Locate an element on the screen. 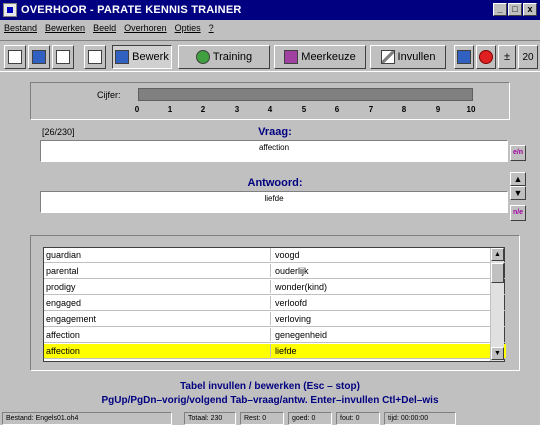  print-button is located at coordinates (95, 57).